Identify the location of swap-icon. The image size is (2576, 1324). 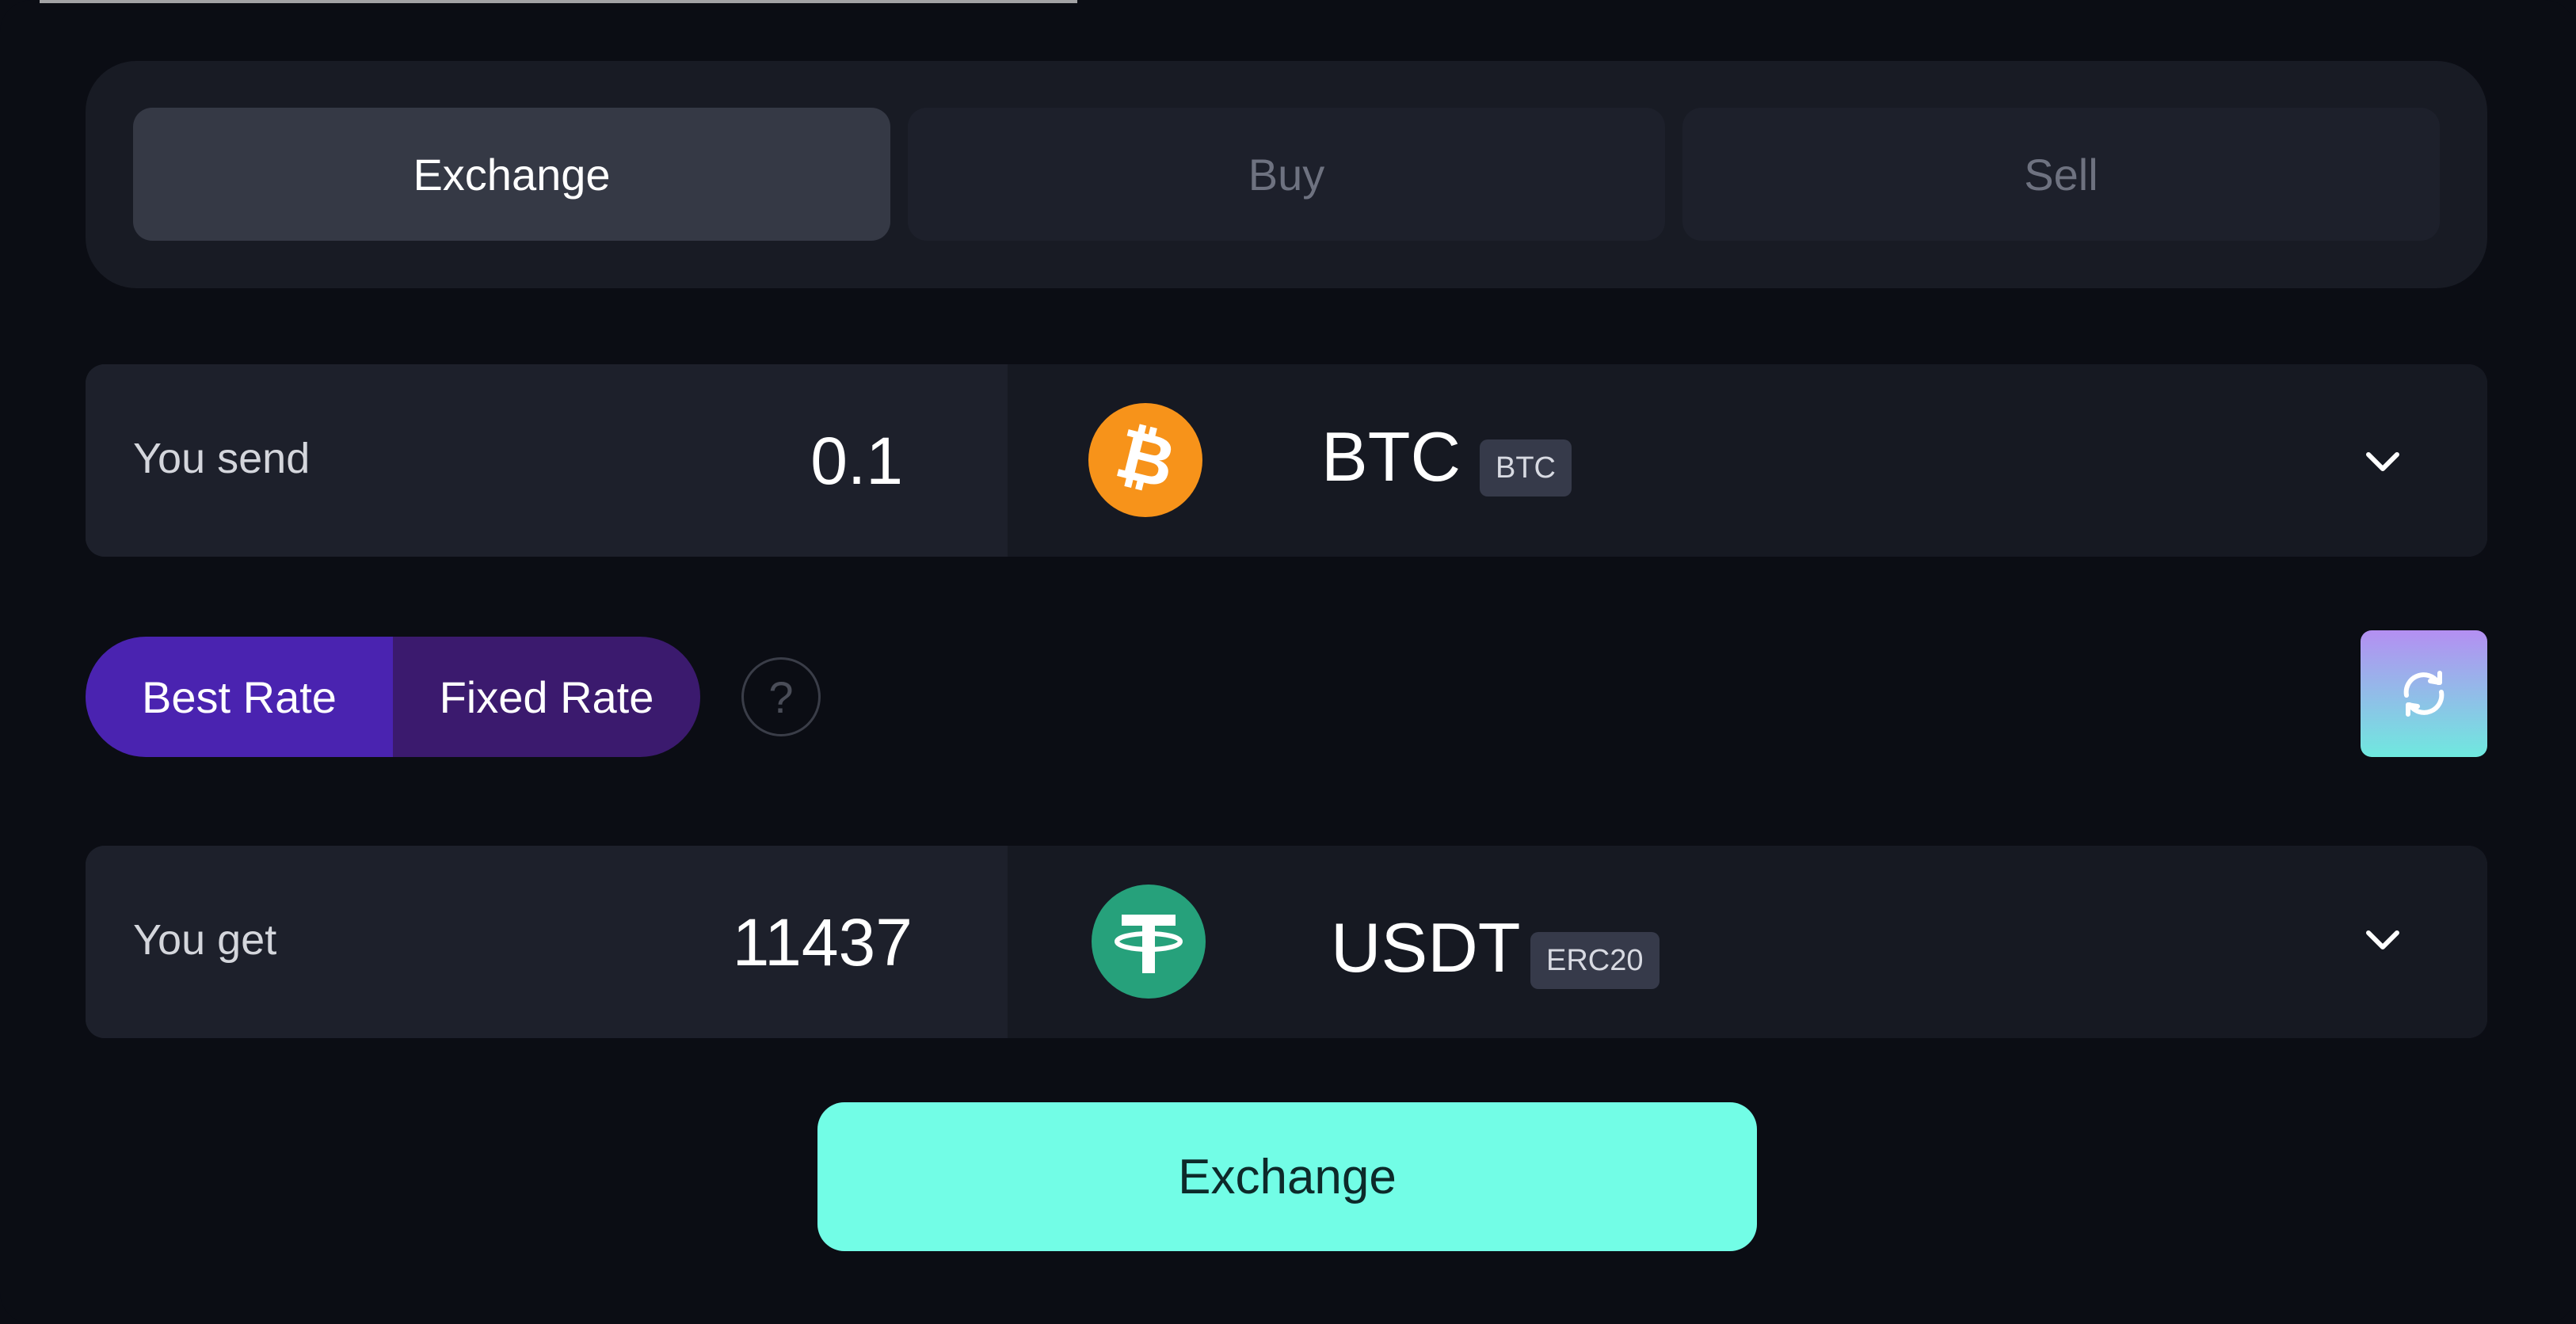
(2424, 694).